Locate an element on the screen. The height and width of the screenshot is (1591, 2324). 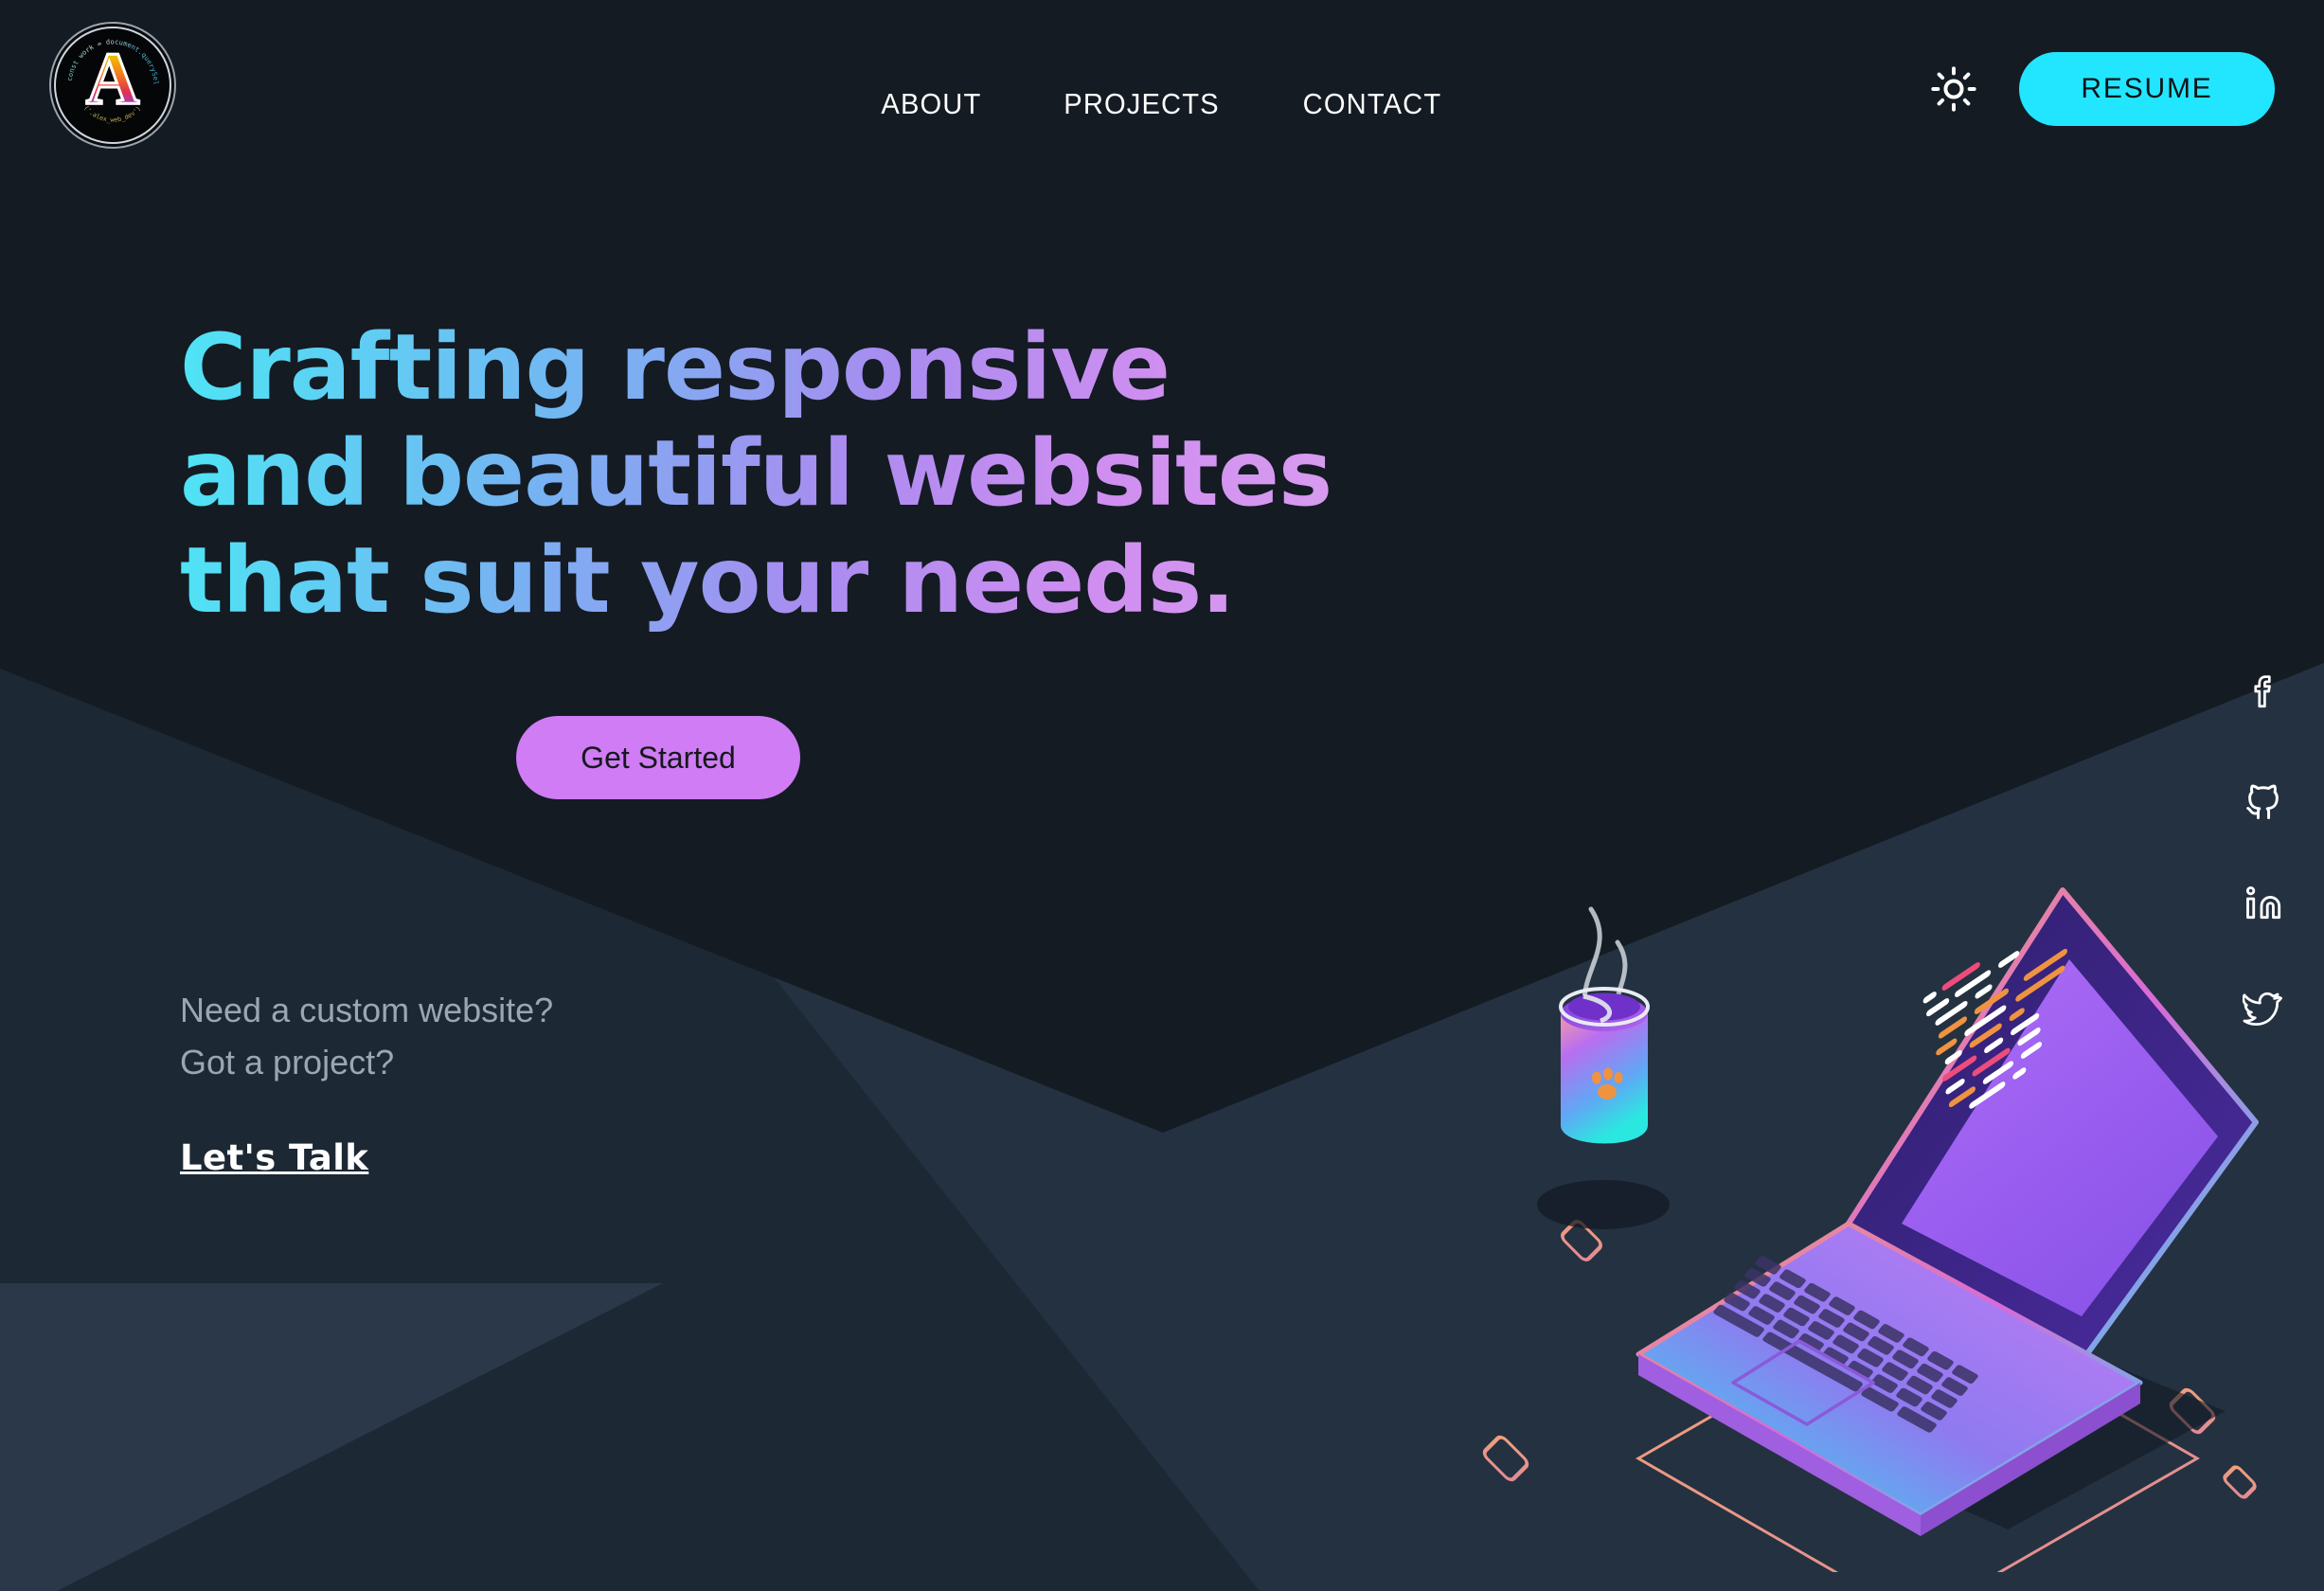
github-icon is located at coordinates (2263, 801).